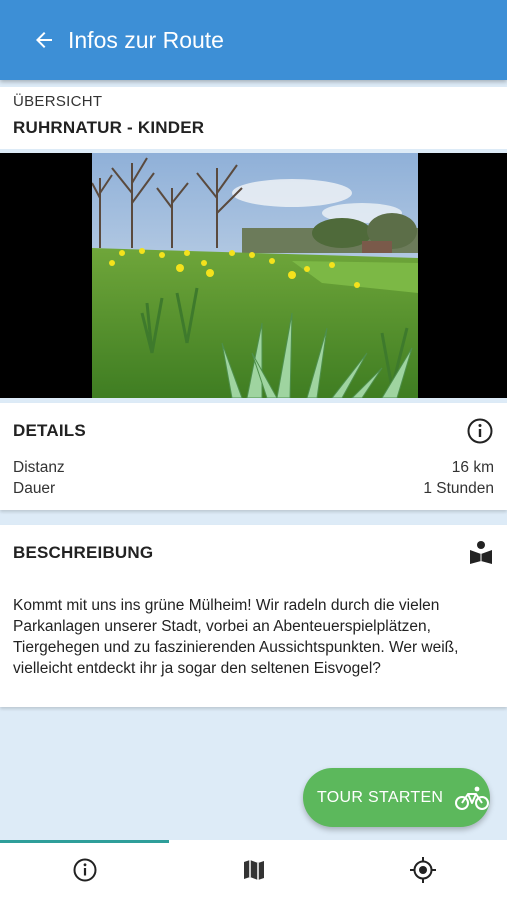 This screenshot has height=900, width=507. Describe the element at coordinates (253, 40) in the screenshot. I see `app-bar: Infos zur Route` at that location.